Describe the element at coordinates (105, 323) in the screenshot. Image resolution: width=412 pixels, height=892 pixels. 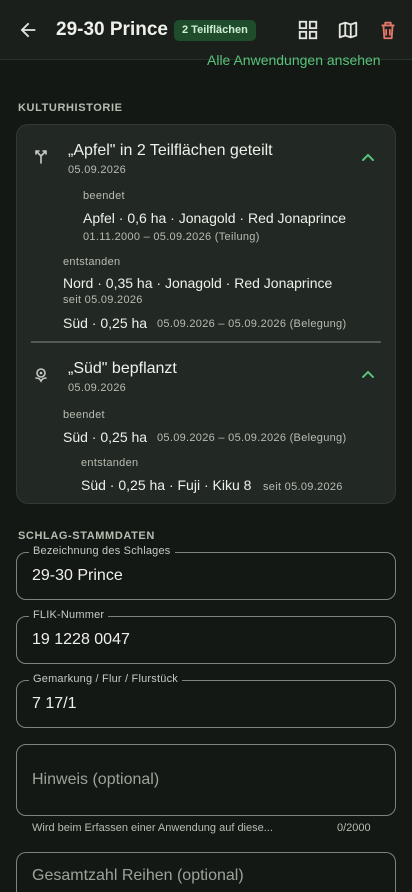
I see `event1-created-item2: Süd · 0,25 ha` at that location.